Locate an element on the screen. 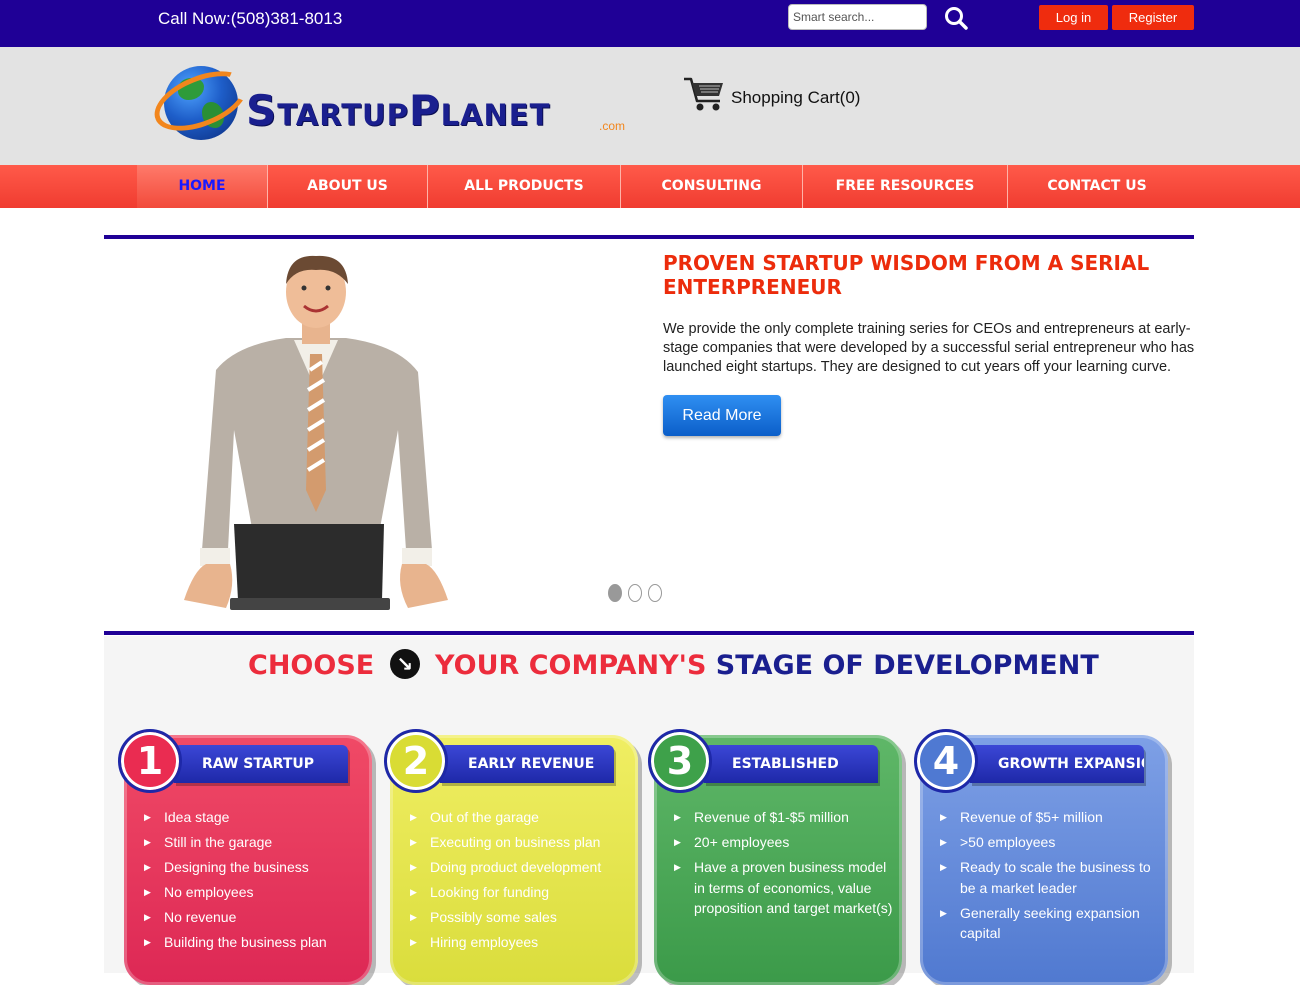 This screenshot has width=1300, height=985. cart-label: Shopping Cart(0) is located at coordinates (796, 97).